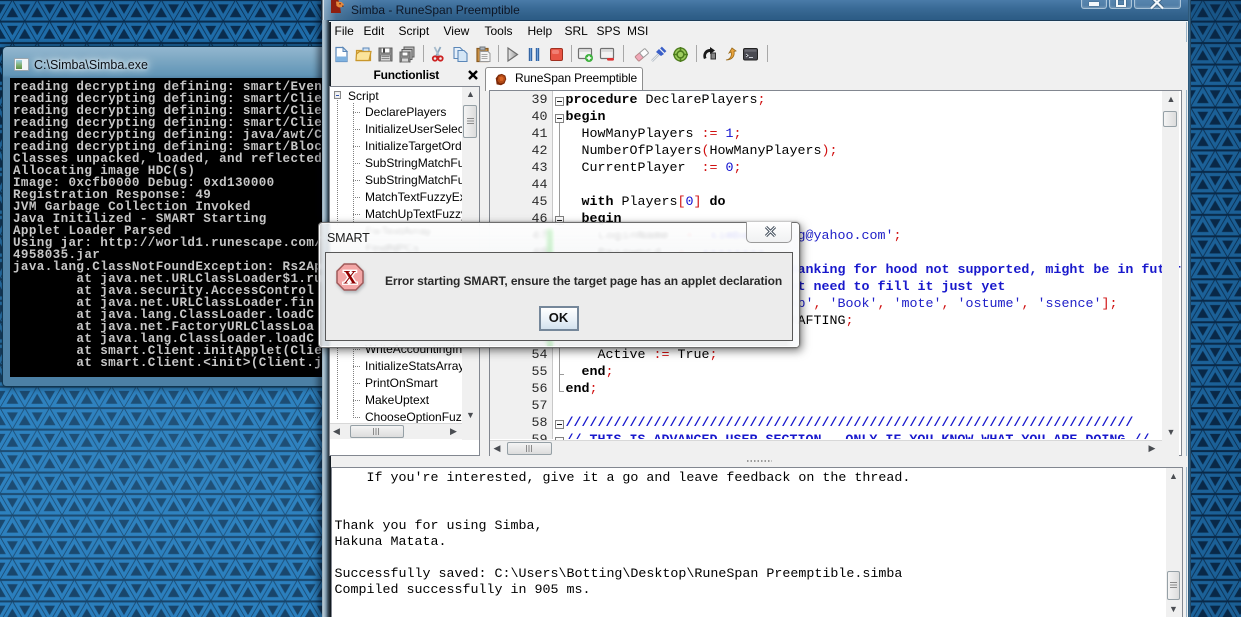 Image resolution: width=1241 pixels, height=617 pixels. Describe the element at coordinates (350, 278) in the screenshot. I see `svg-text: X` at that location.